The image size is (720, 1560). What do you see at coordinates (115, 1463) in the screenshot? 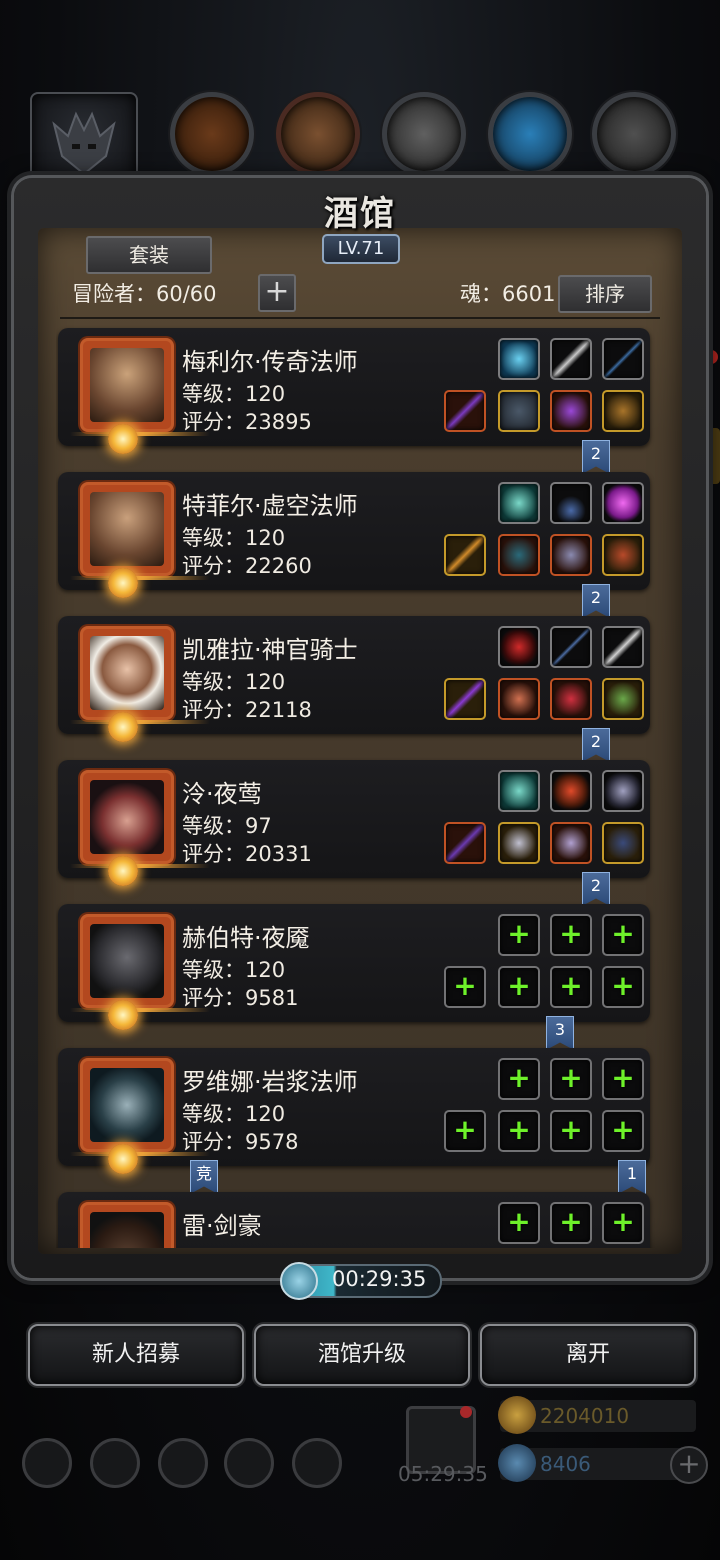
I see `star-icon` at bounding box center [115, 1463].